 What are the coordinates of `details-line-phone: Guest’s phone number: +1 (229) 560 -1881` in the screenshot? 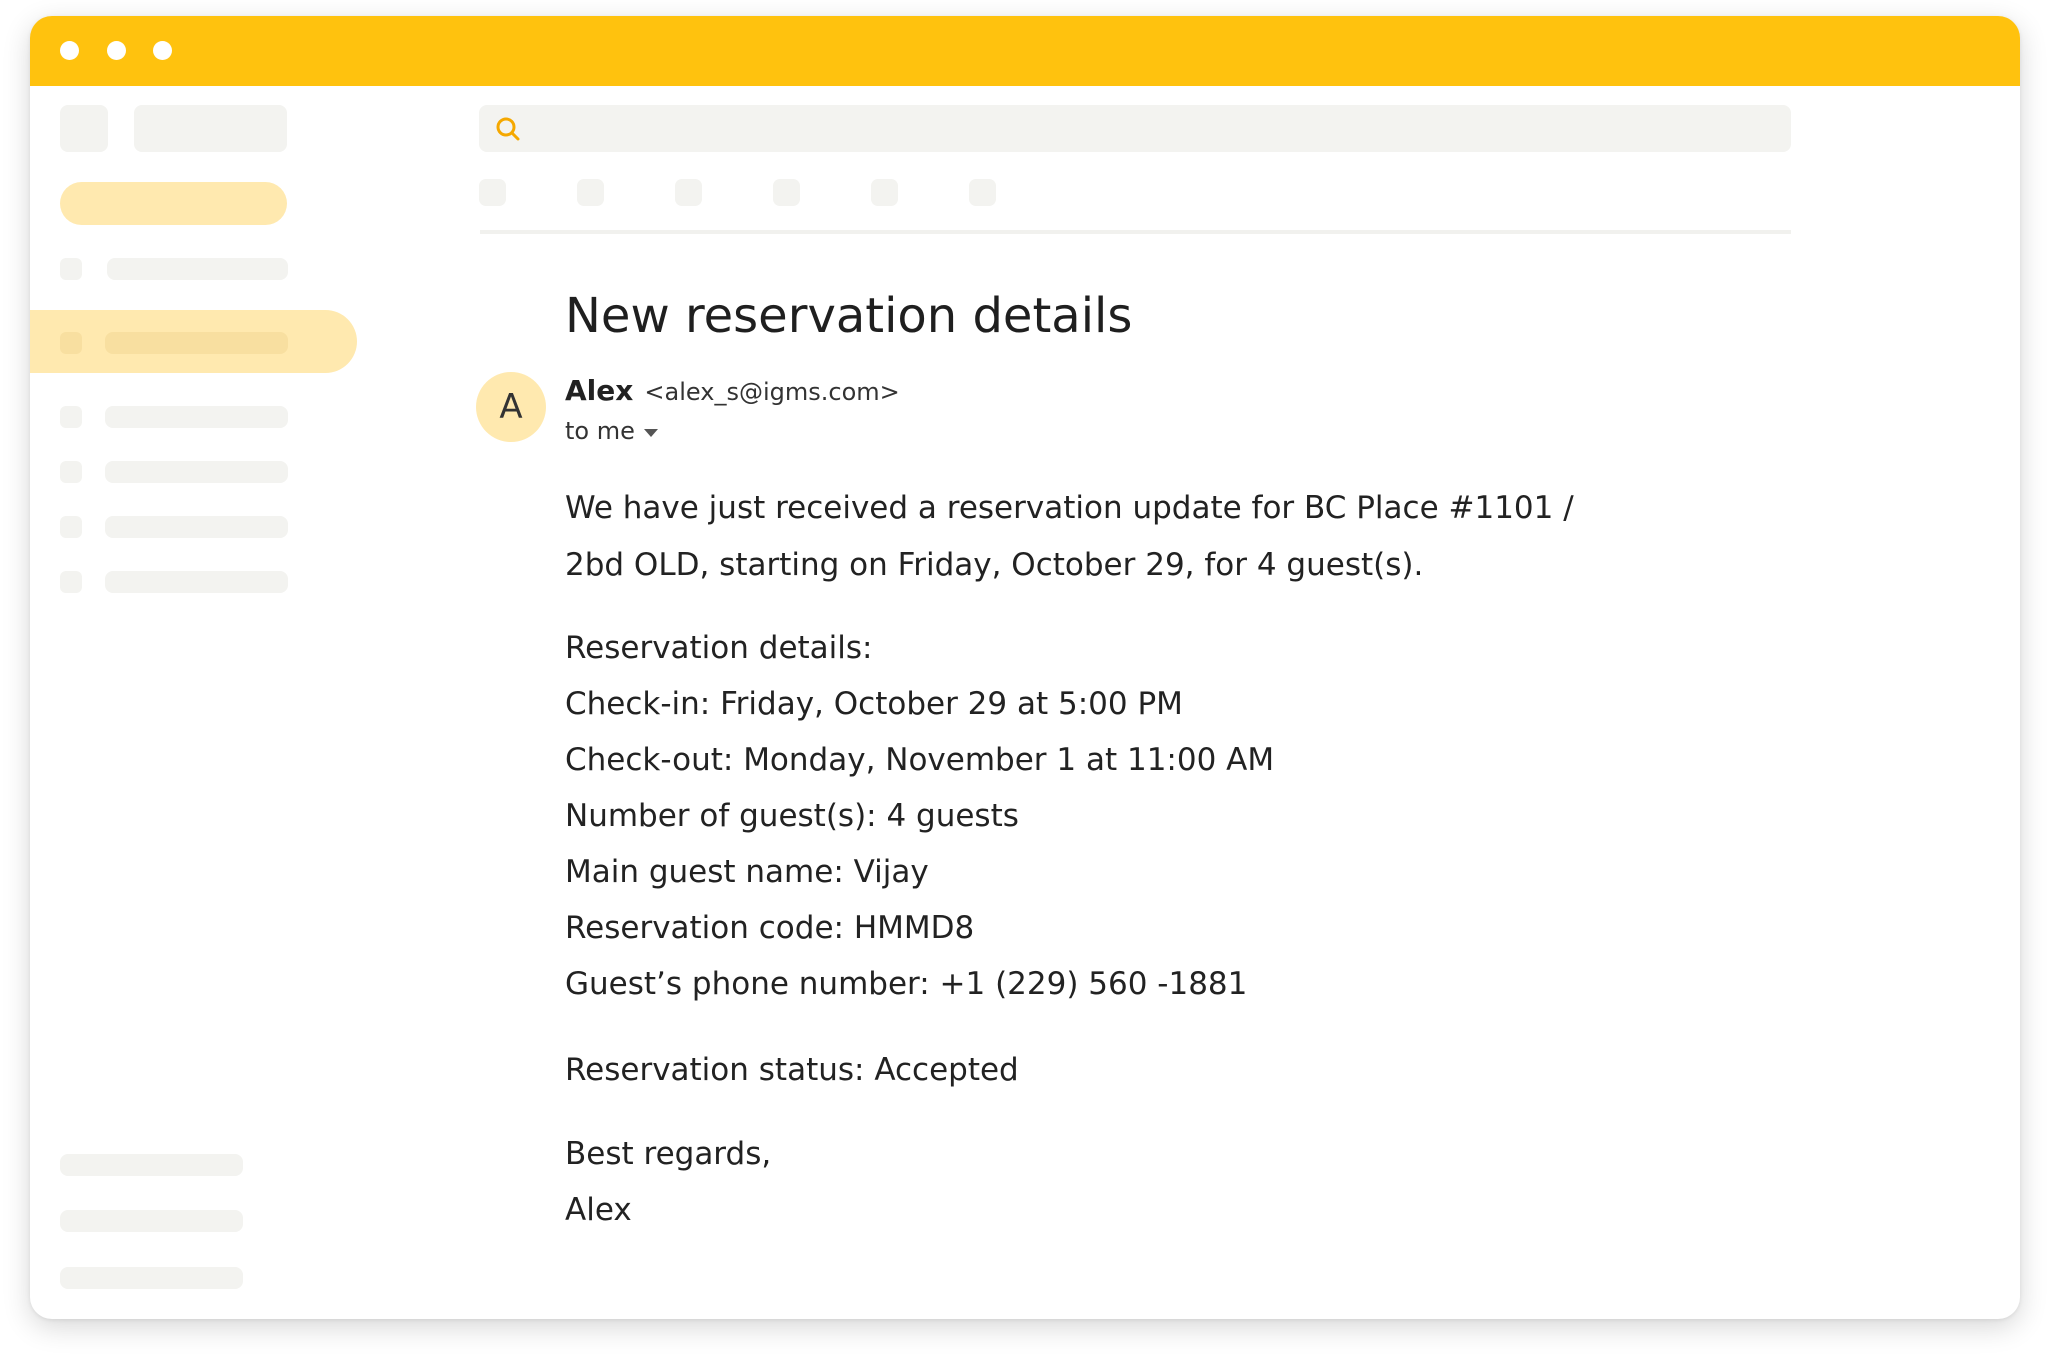 It's located at (906, 984).